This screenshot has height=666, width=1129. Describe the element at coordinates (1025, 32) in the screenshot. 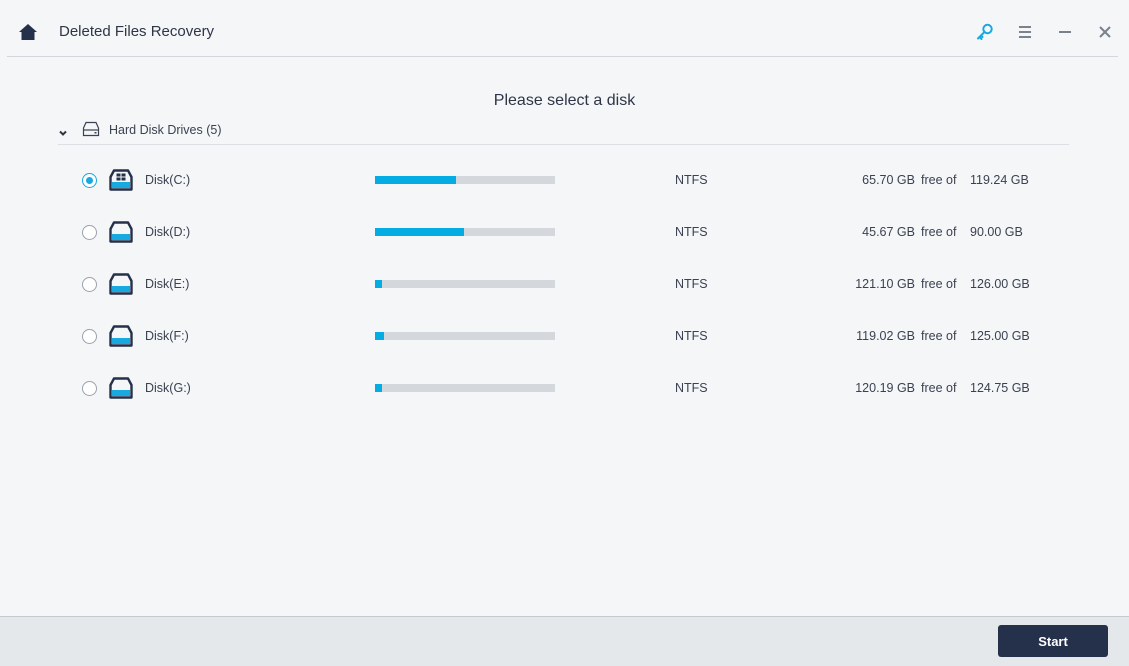

I see `hamburger-menu-icon` at that location.